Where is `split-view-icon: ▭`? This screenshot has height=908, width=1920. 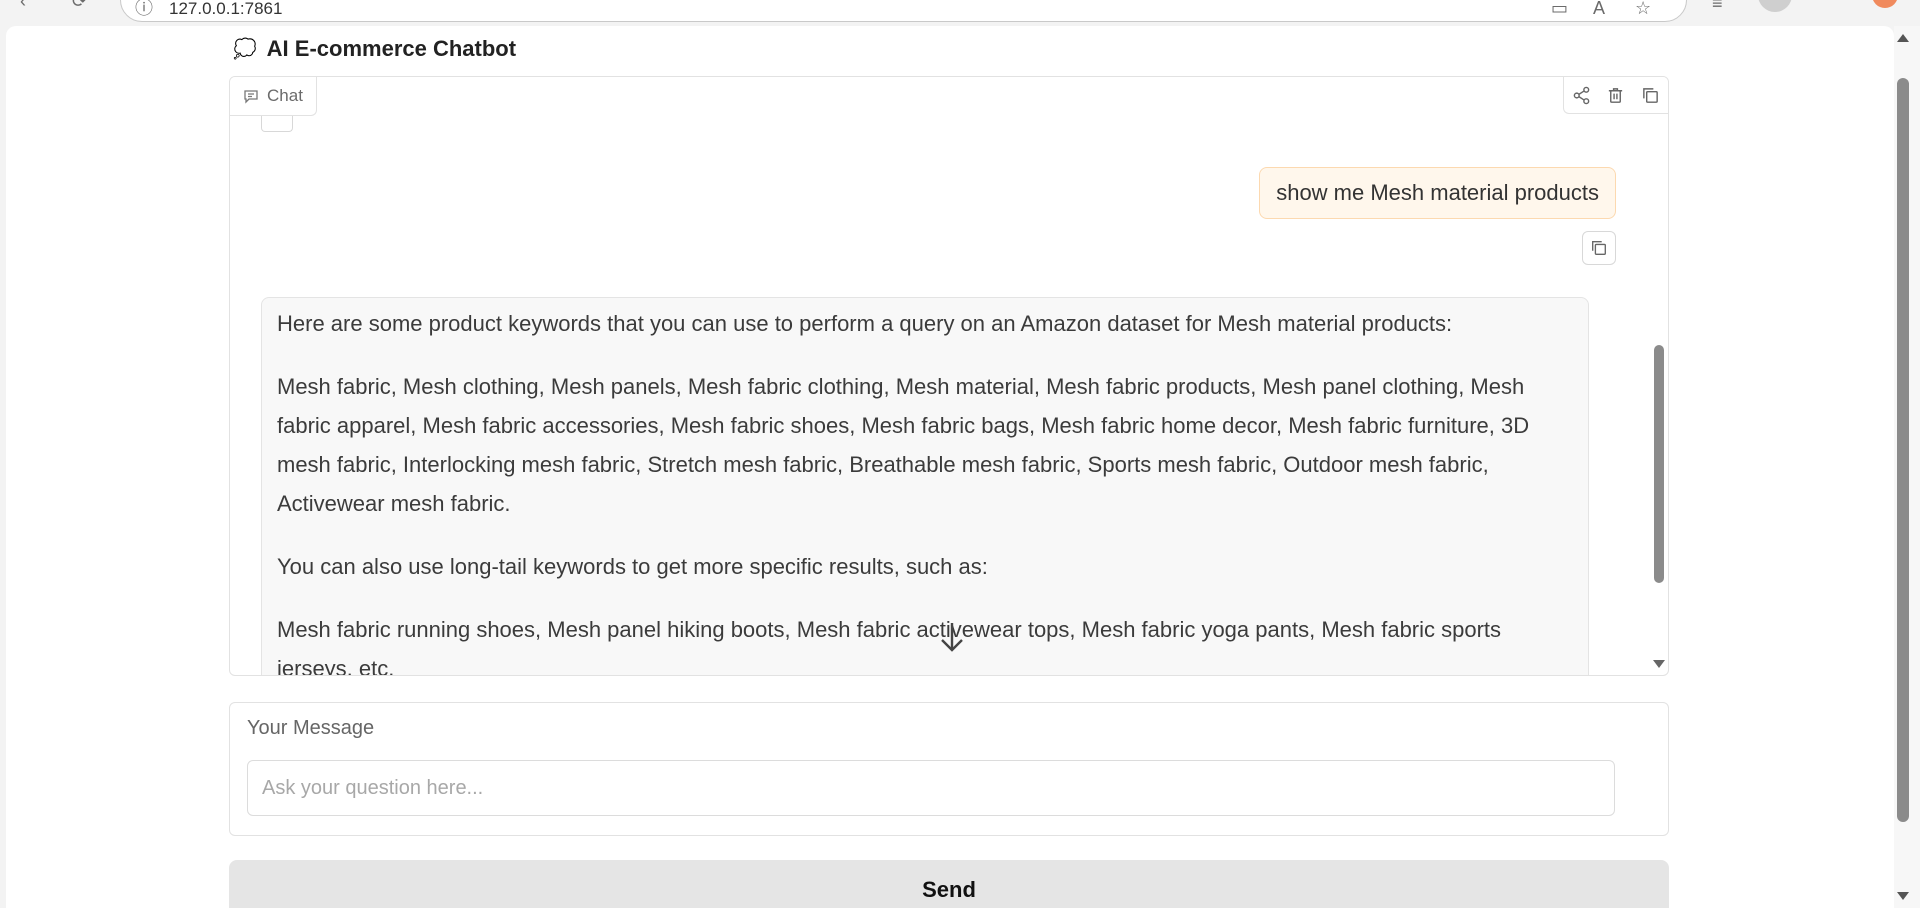 split-view-icon: ▭ is located at coordinates (1559, 8).